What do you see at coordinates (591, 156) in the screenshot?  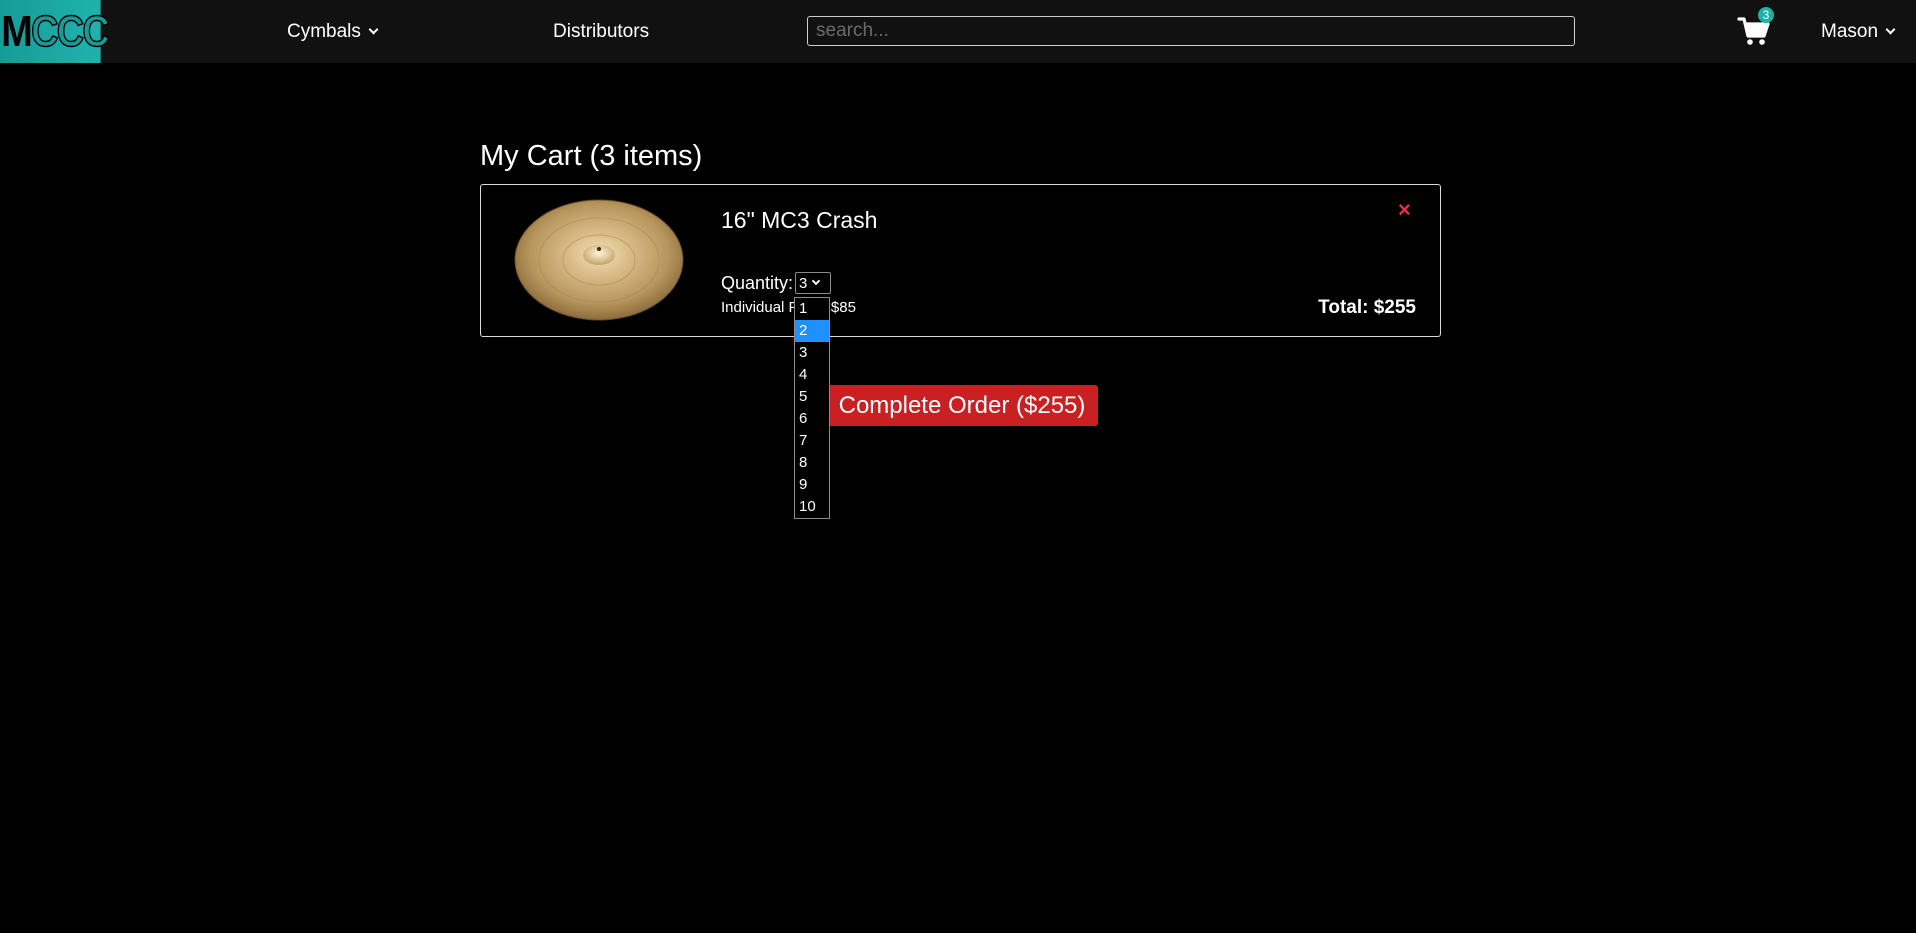 I see `page-title: My Cart (3 items)` at bounding box center [591, 156].